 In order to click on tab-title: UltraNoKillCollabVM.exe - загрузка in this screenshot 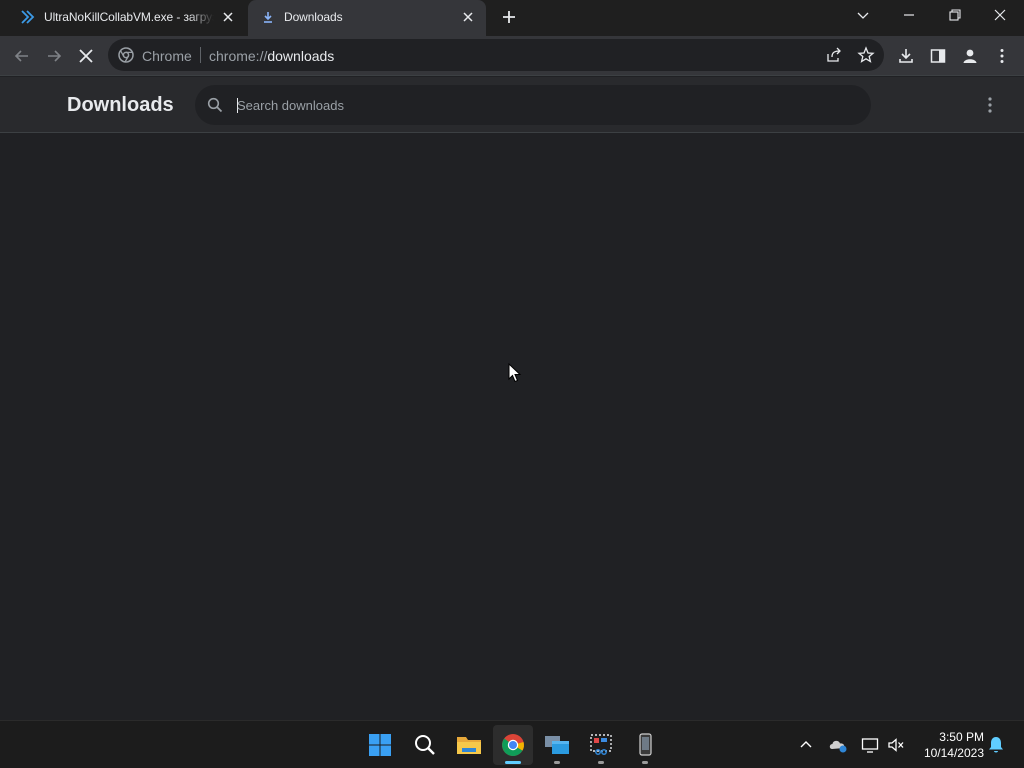, I will do `click(129, 17)`.